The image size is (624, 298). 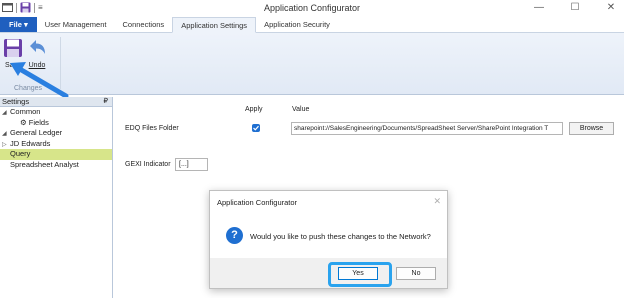 I want to click on tab-connections: Connections, so click(x=143, y=24).